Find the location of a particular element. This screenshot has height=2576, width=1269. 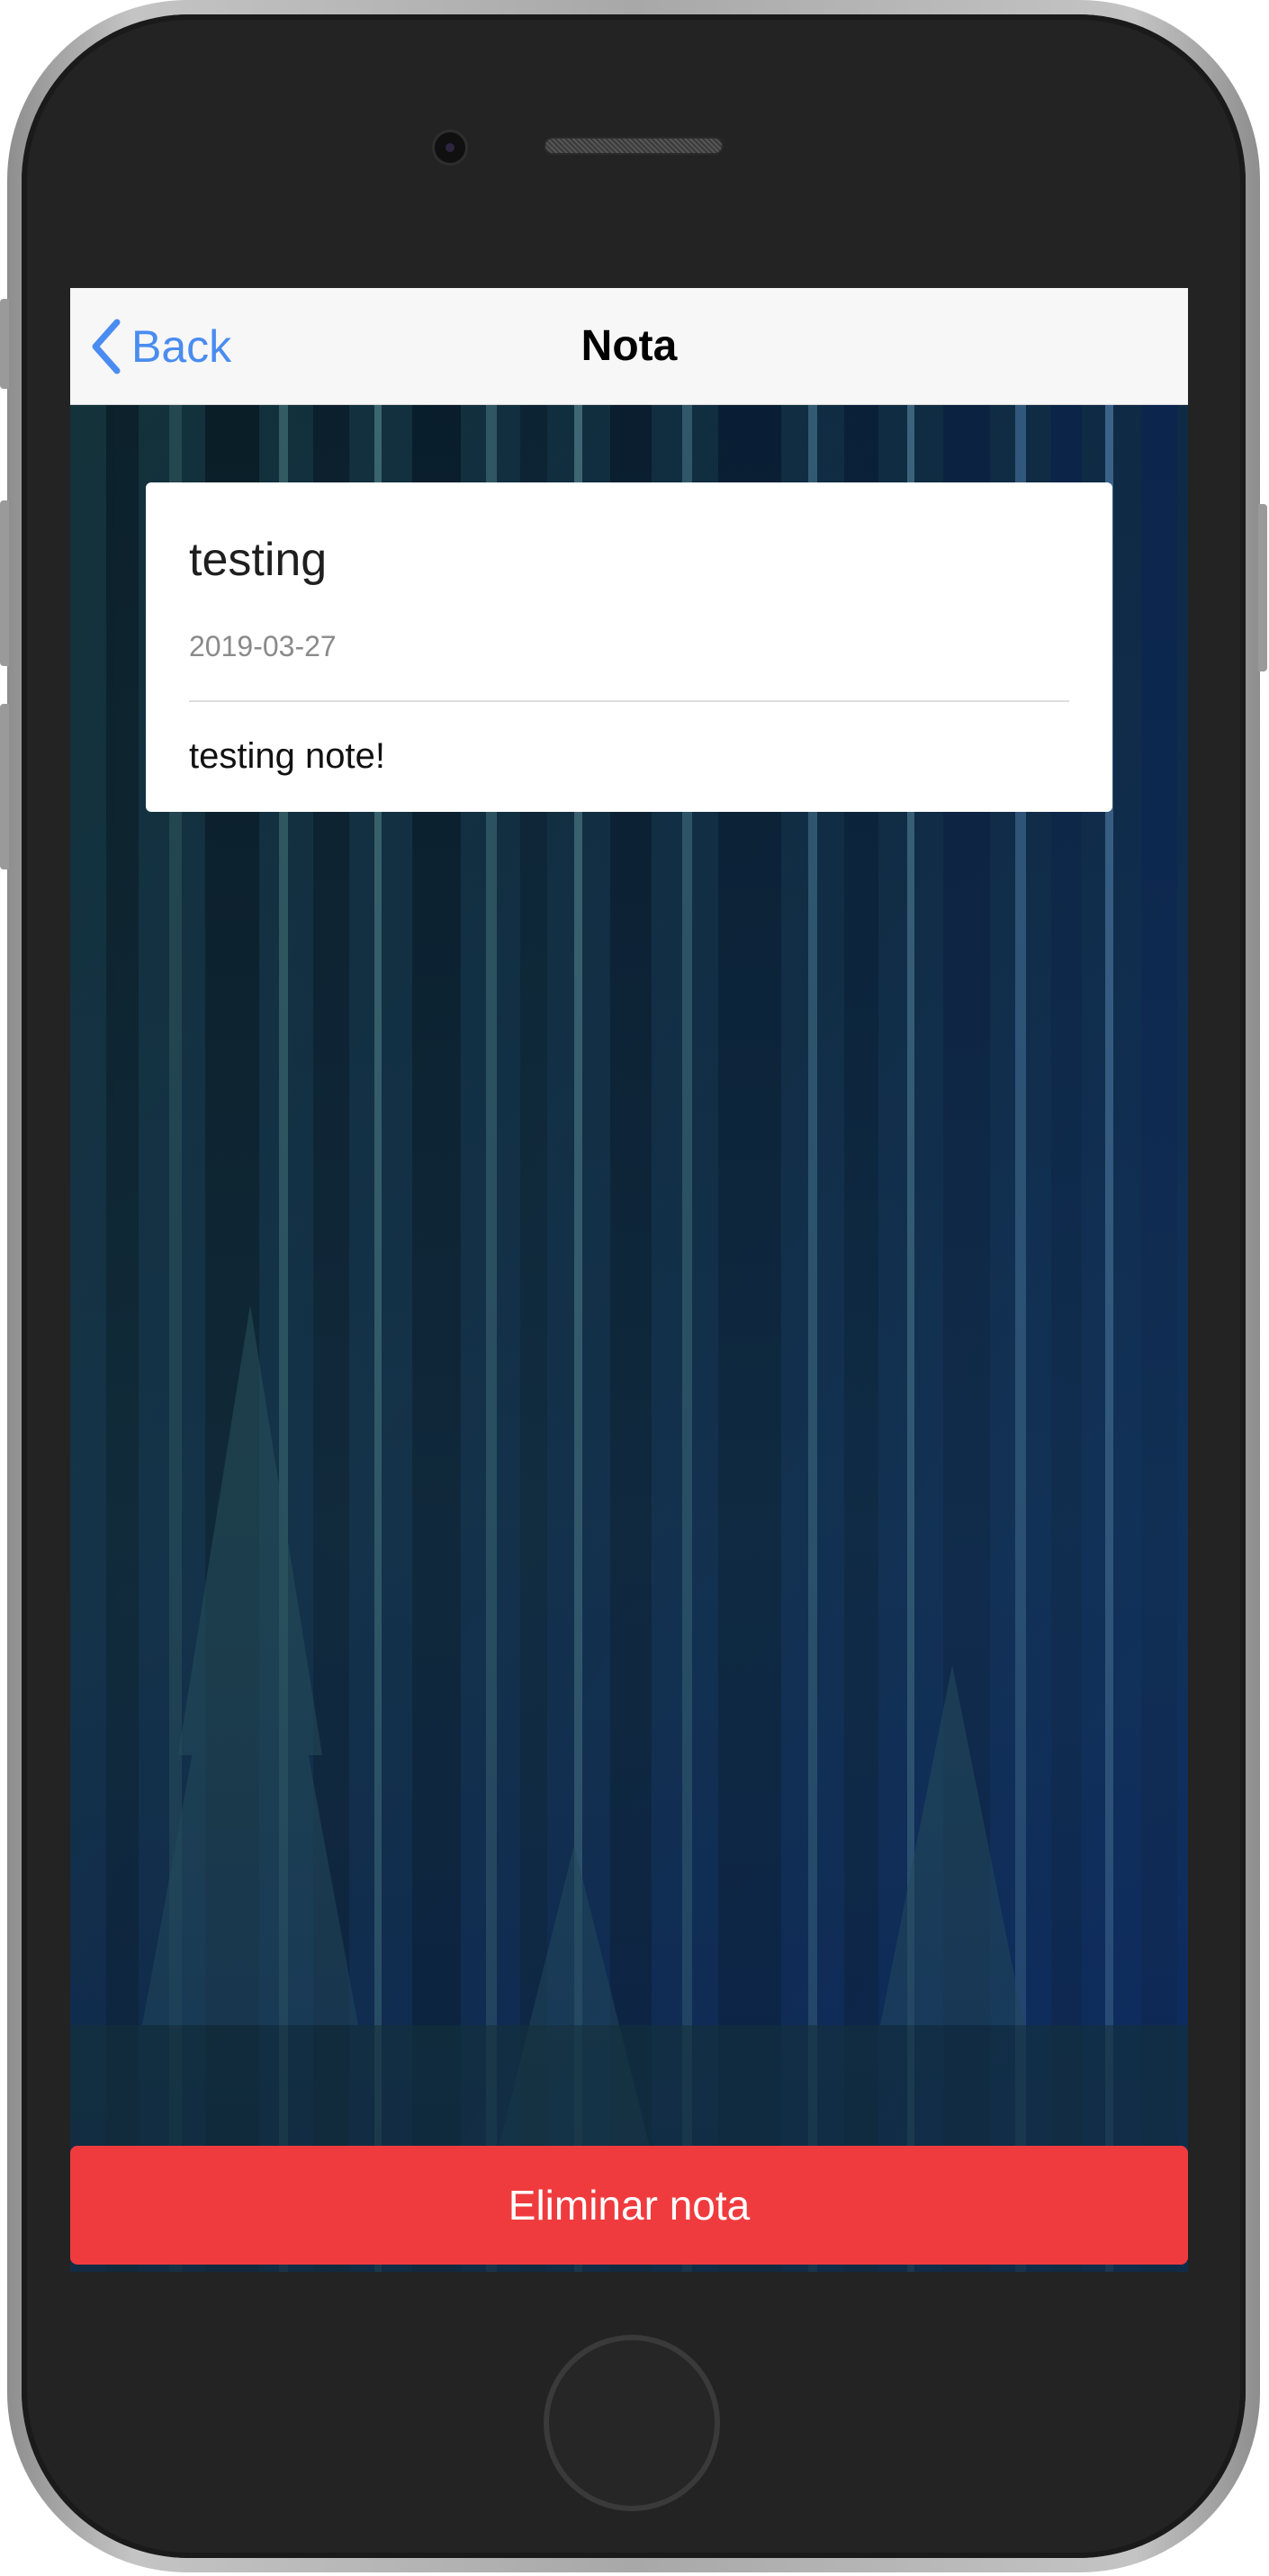

note-body: testing note! is located at coordinates (287, 756).